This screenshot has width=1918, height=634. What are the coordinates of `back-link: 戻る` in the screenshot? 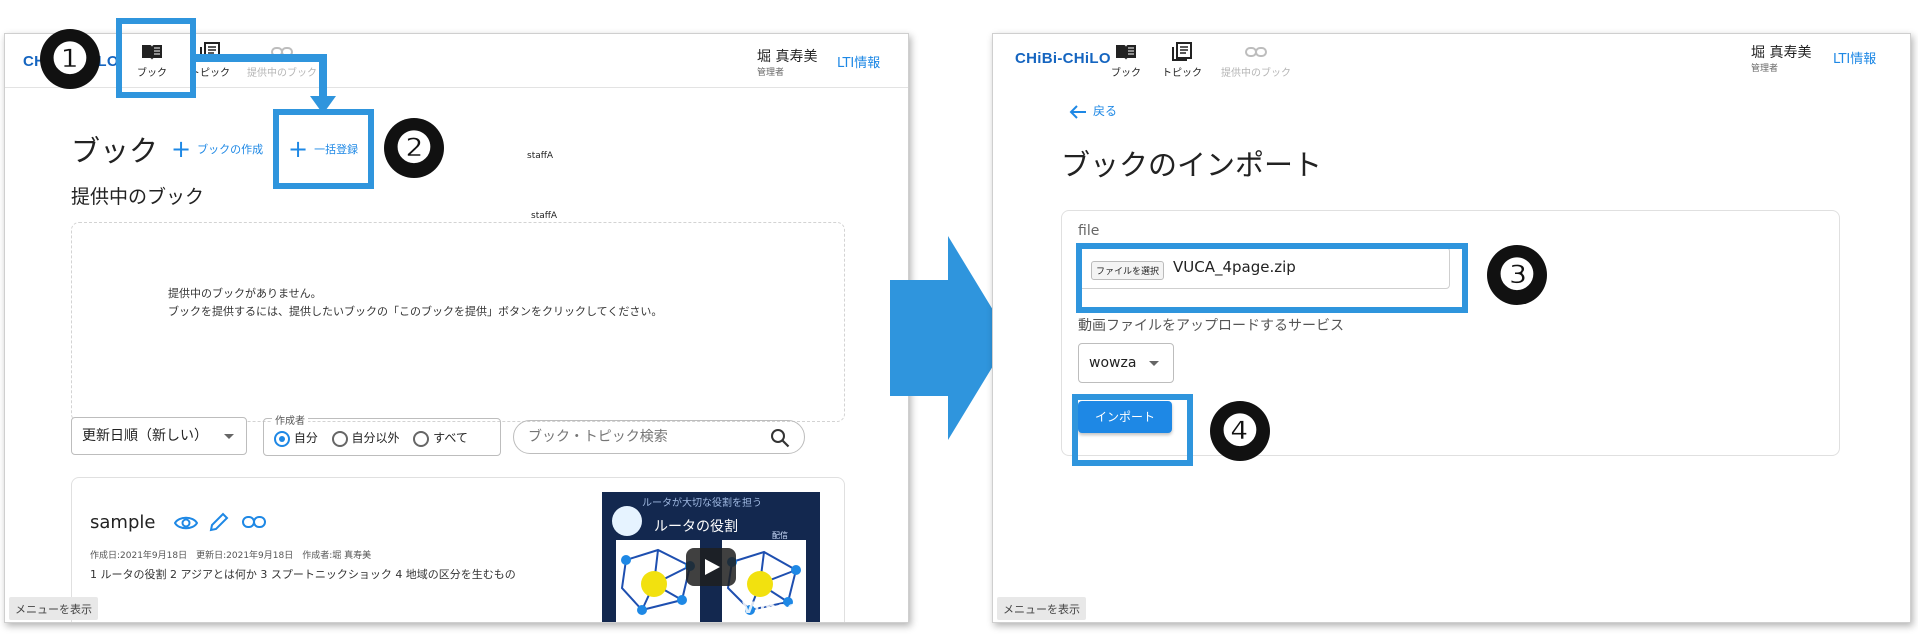 It's located at (1093, 111).